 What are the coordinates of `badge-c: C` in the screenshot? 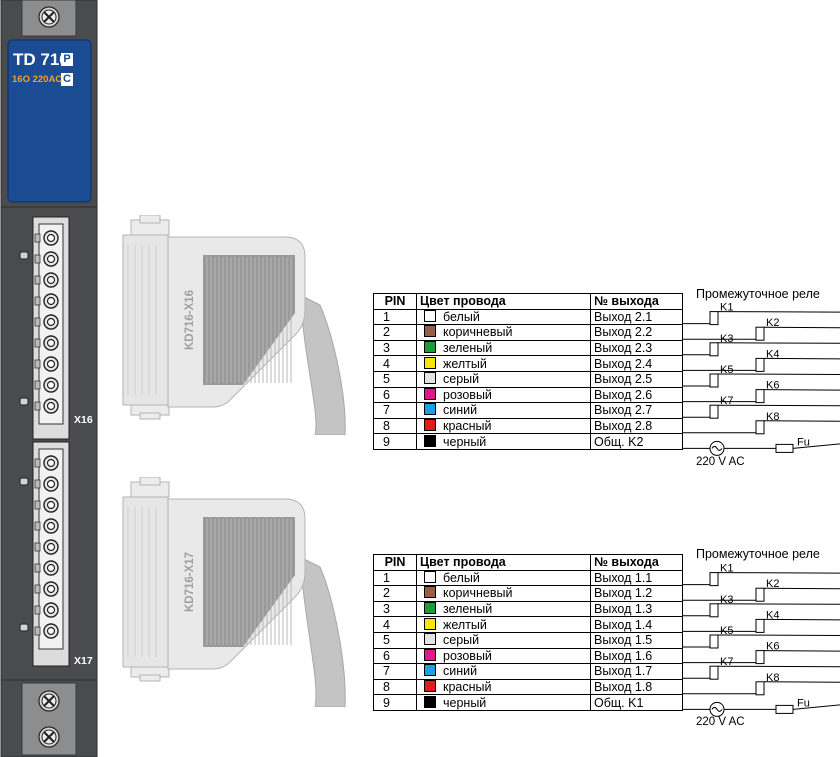 It's located at (67, 79).